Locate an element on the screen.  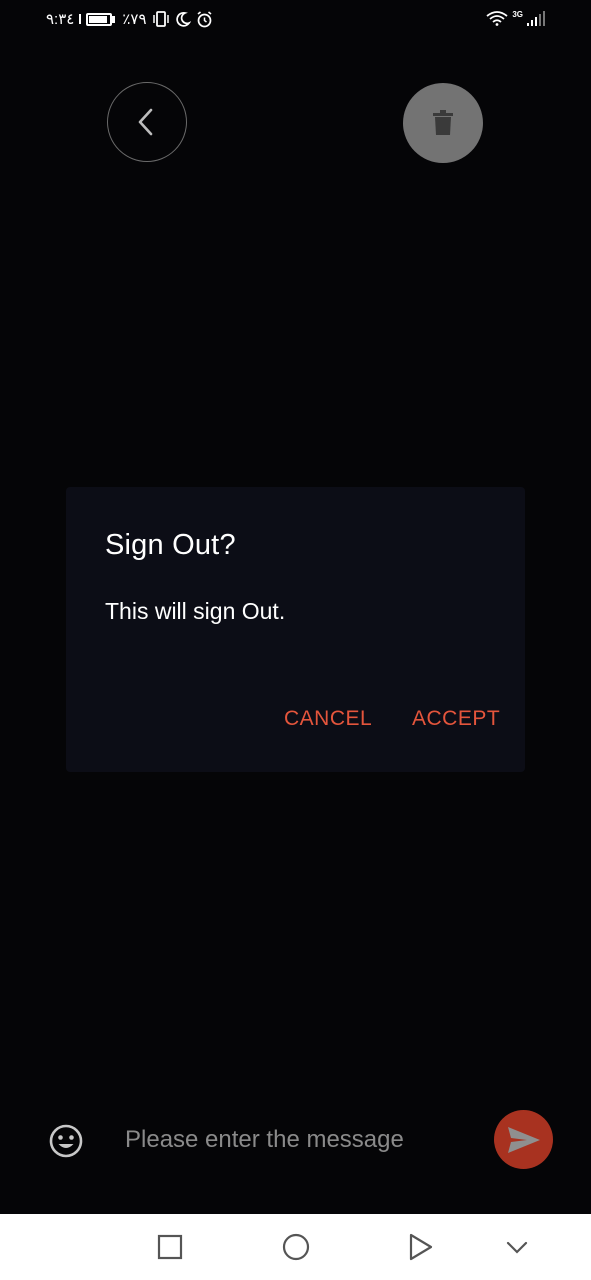
nav-dropdown-button is located at coordinates (517, 1247).